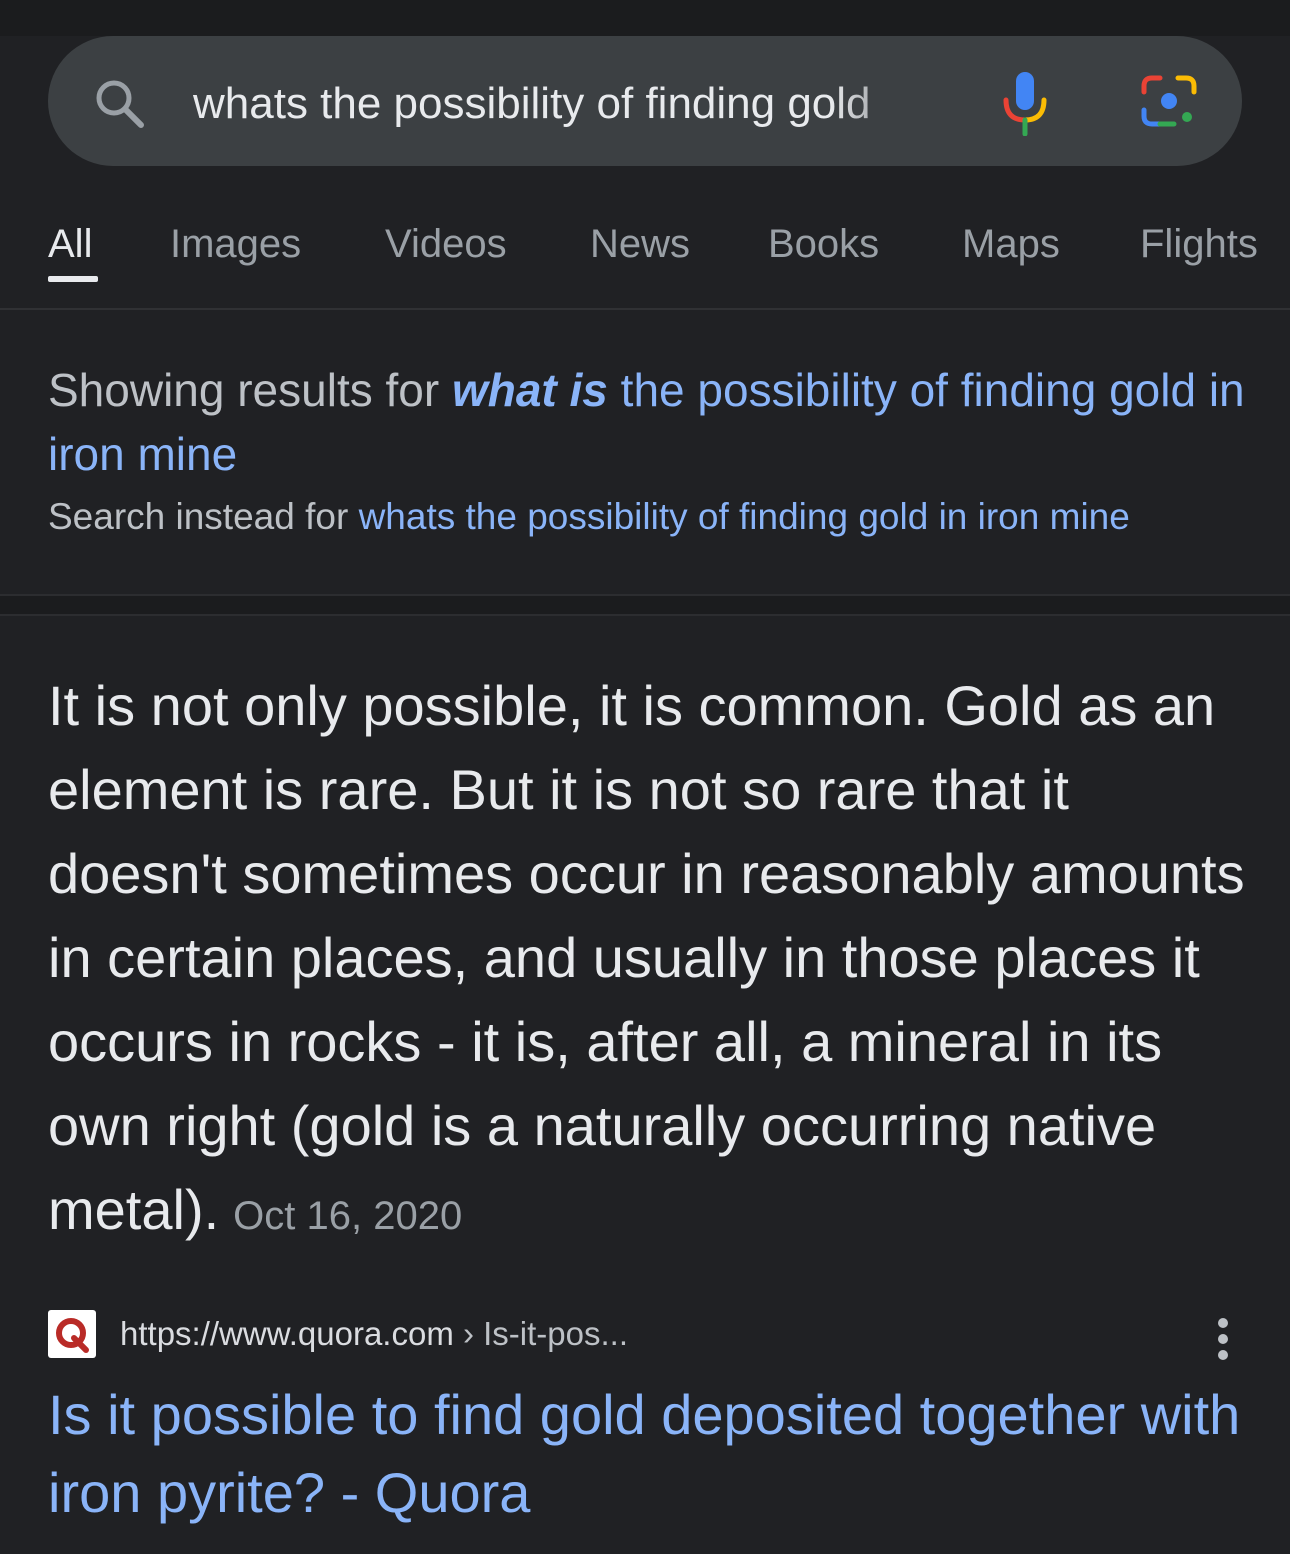  What do you see at coordinates (1223, 1339) in the screenshot?
I see `more-vert-icon` at bounding box center [1223, 1339].